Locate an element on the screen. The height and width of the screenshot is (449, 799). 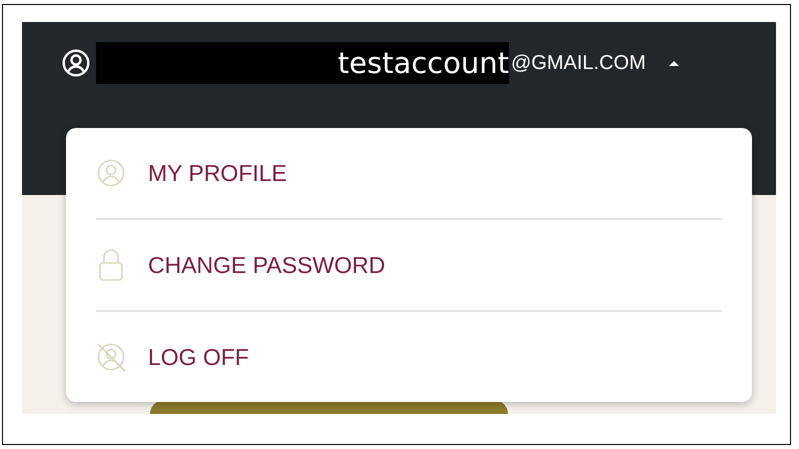
user-off-icon is located at coordinates (111, 357).